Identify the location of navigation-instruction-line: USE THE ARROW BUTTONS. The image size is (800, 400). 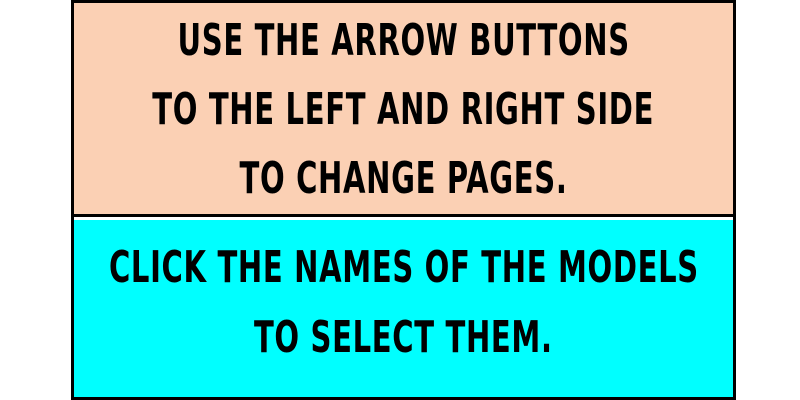
(403, 40).